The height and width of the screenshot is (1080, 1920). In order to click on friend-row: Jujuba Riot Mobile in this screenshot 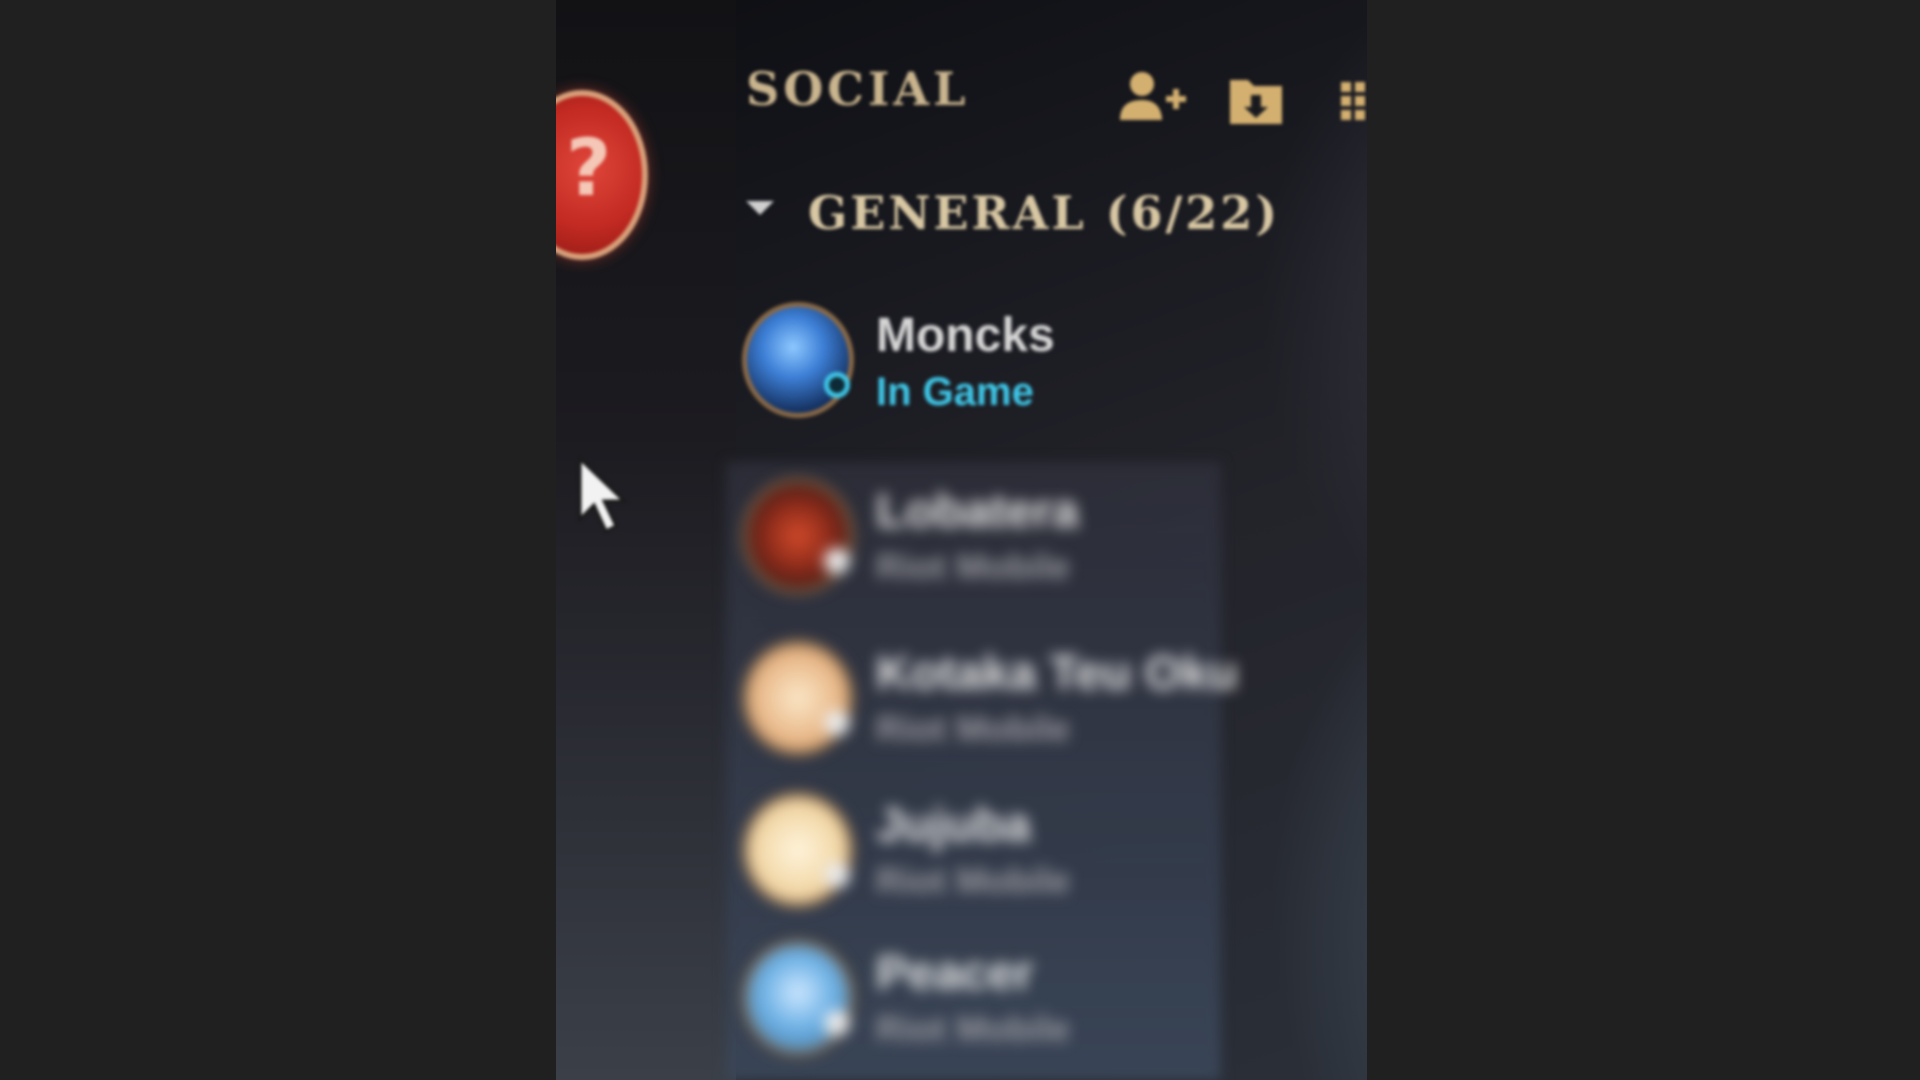, I will do `click(962, 857)`.